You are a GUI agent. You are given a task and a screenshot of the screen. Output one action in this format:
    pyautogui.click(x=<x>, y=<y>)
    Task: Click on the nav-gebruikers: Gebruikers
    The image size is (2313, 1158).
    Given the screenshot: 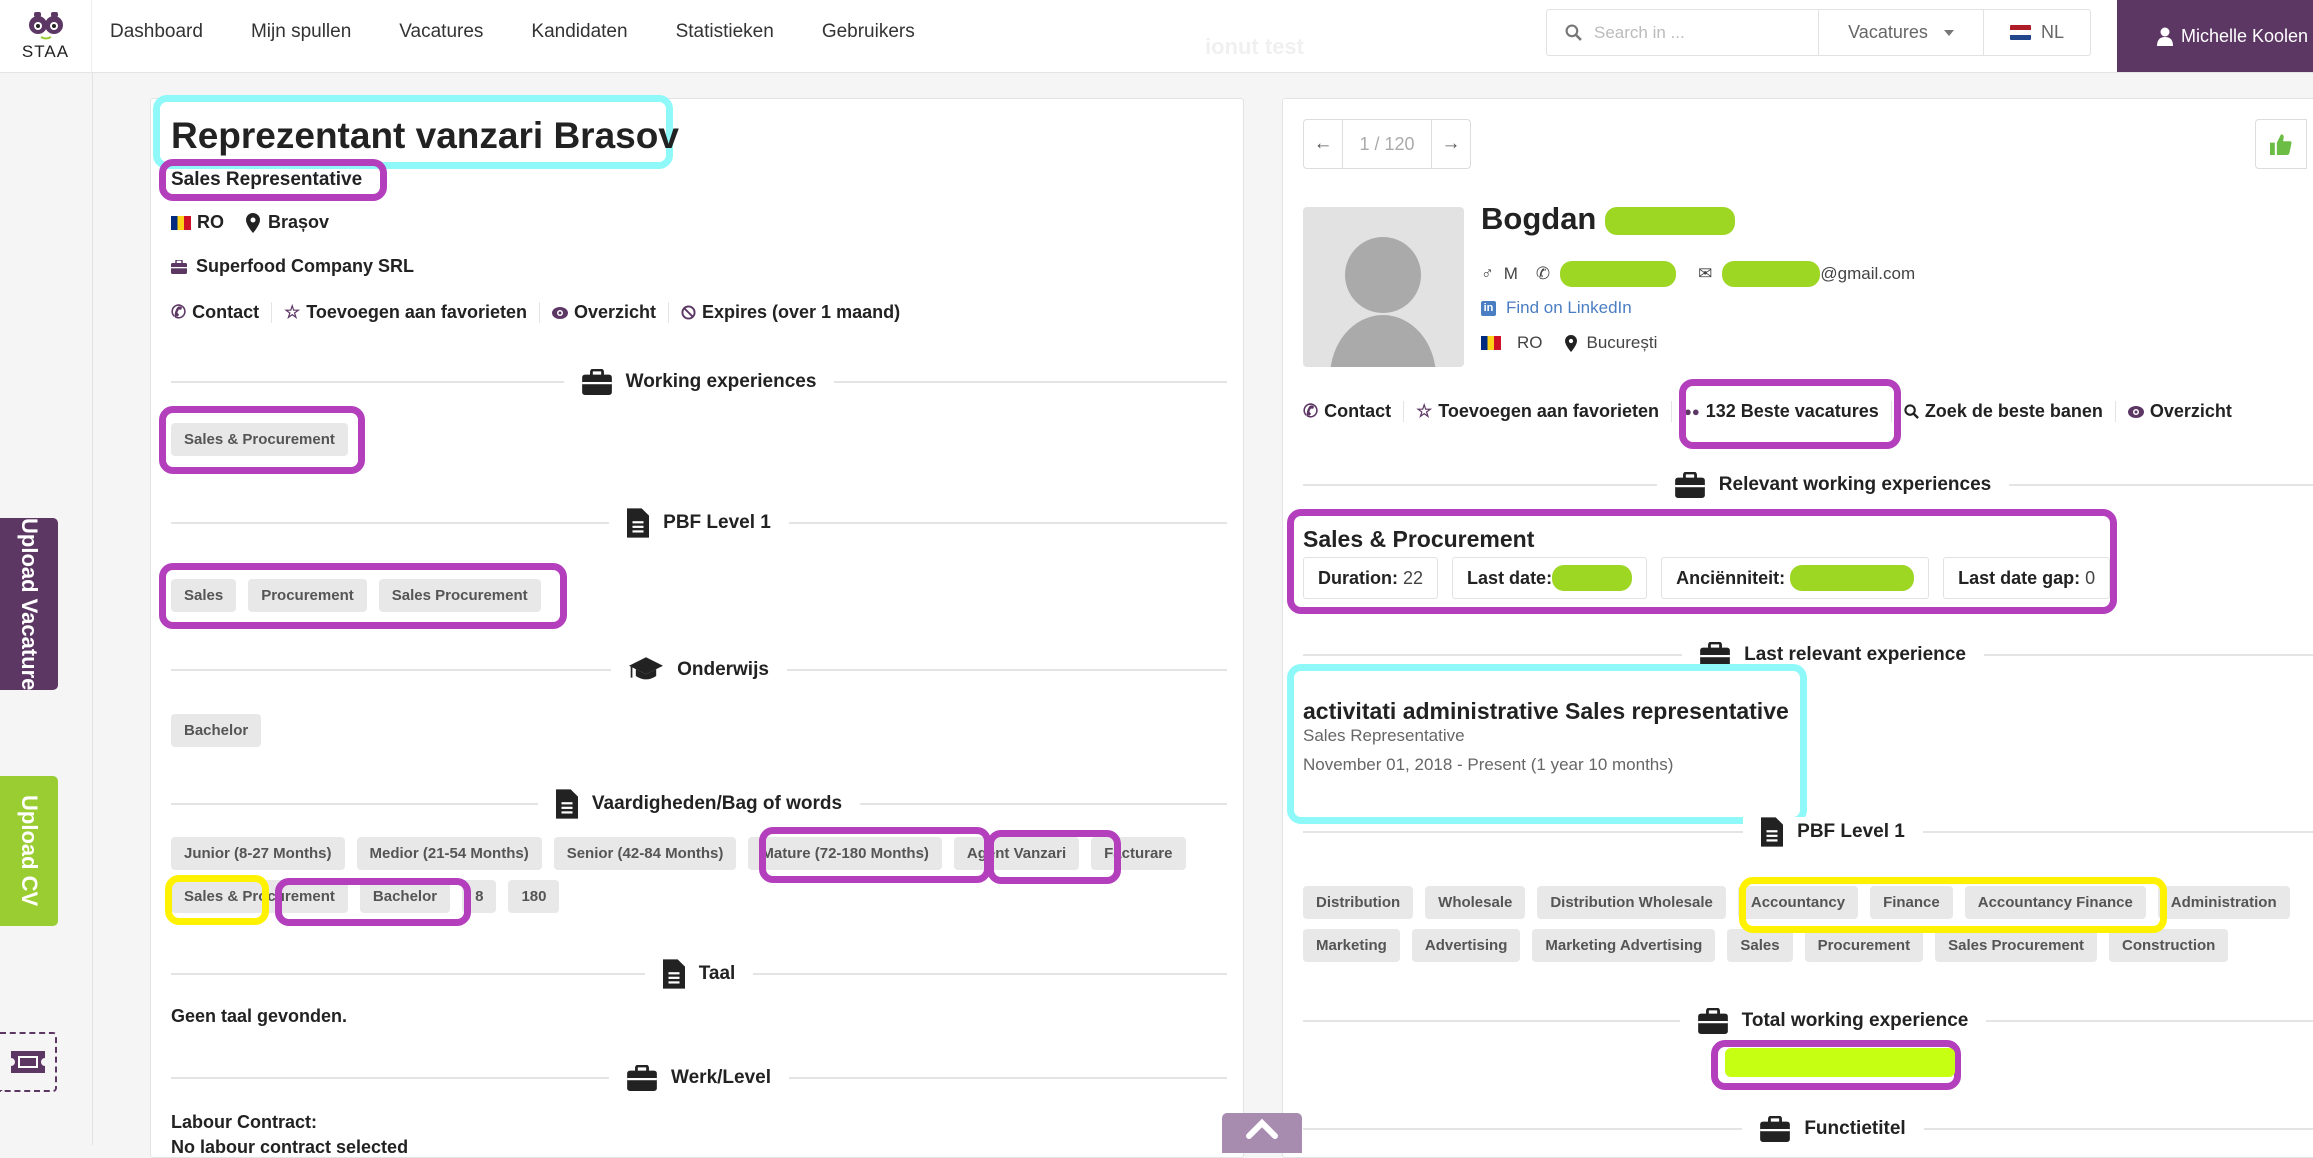 What is the action you would take?
    pyautogui.click(x=868, y=32)
    